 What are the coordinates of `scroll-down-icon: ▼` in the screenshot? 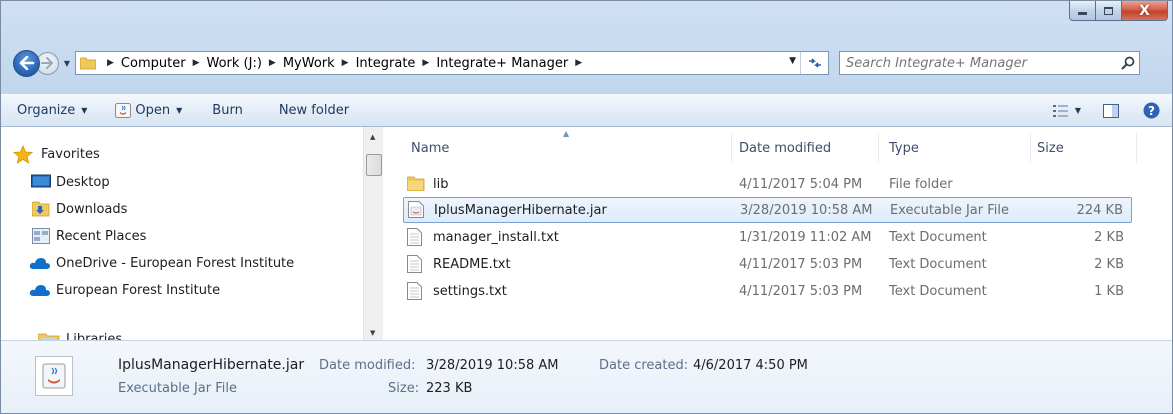 It's located at (372, 333).